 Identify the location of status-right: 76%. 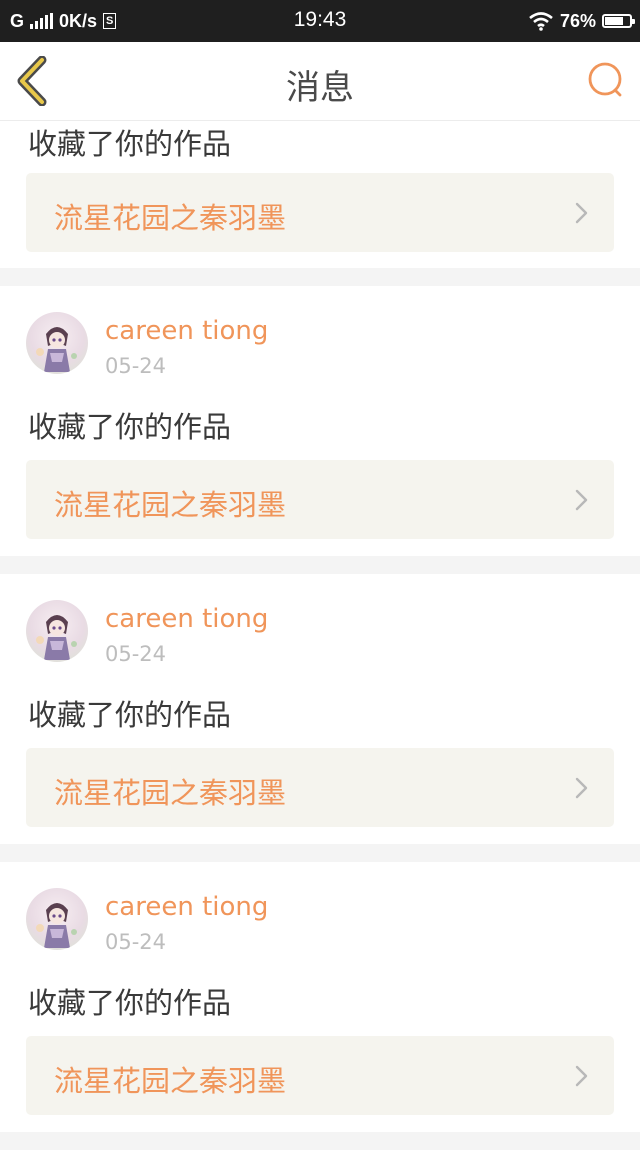
(581, 21).